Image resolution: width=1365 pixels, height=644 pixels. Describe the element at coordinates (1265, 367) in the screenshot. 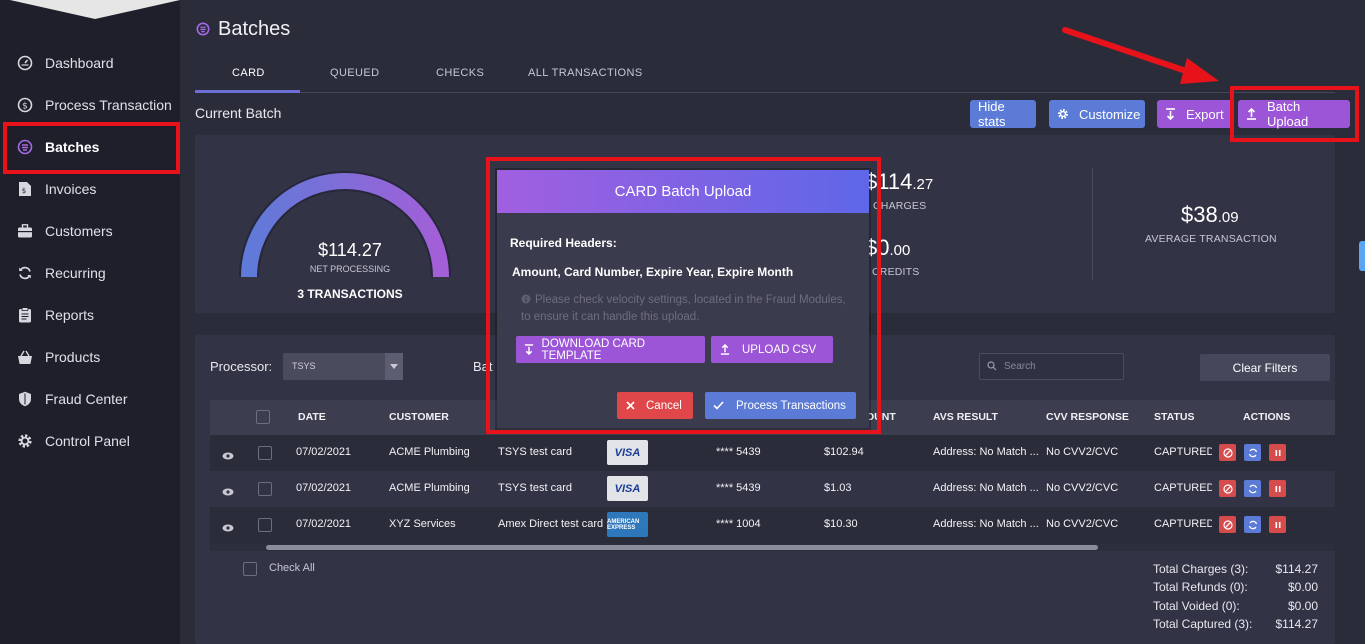

I see `clear-filters-button: Clear Filters` at that location.